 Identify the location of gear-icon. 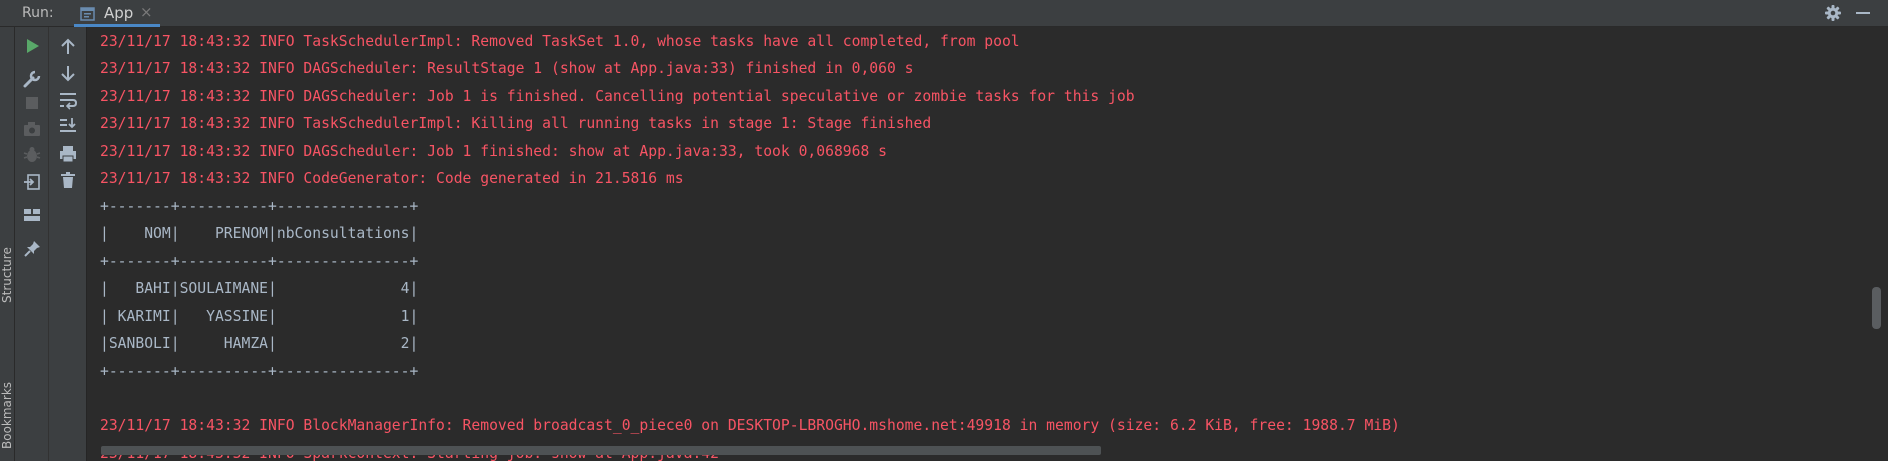
(1833, 15).